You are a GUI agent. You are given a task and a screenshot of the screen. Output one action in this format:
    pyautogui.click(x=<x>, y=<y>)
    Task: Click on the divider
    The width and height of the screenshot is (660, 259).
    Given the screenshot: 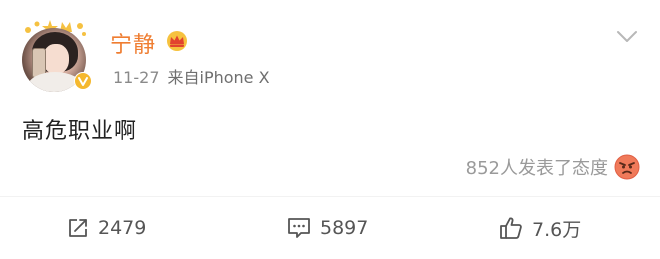 What is the action you would take?
    pyautogui.click(x=330, y=196)
    